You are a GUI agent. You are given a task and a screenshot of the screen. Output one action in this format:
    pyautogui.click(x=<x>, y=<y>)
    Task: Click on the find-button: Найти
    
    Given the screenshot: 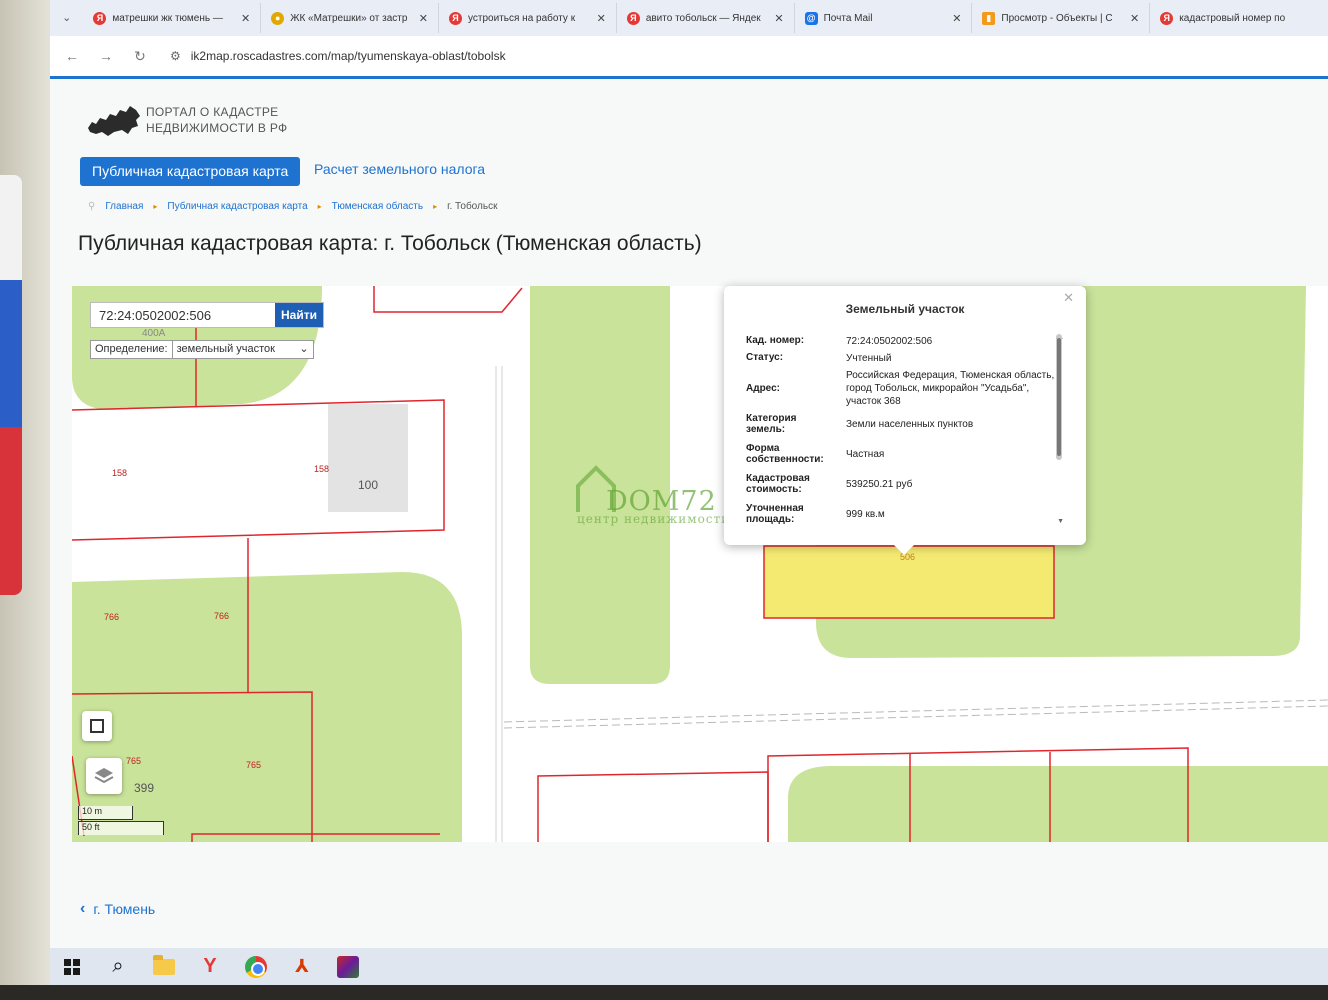 What is the action you would take?
    pyautogui.click(x=299, y=315)
    